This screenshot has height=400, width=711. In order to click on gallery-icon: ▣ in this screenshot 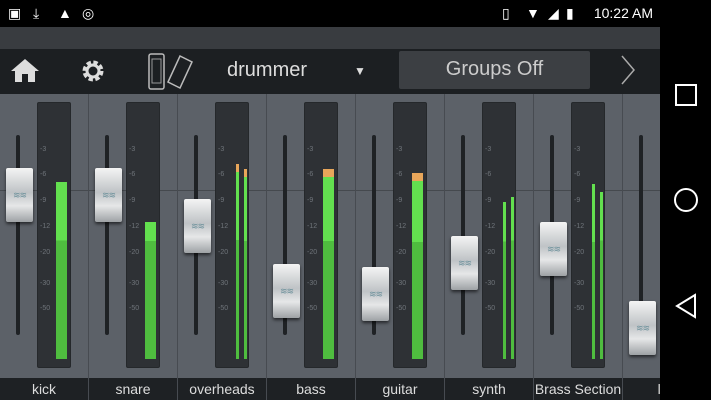, I will do `click(15, 13)`.